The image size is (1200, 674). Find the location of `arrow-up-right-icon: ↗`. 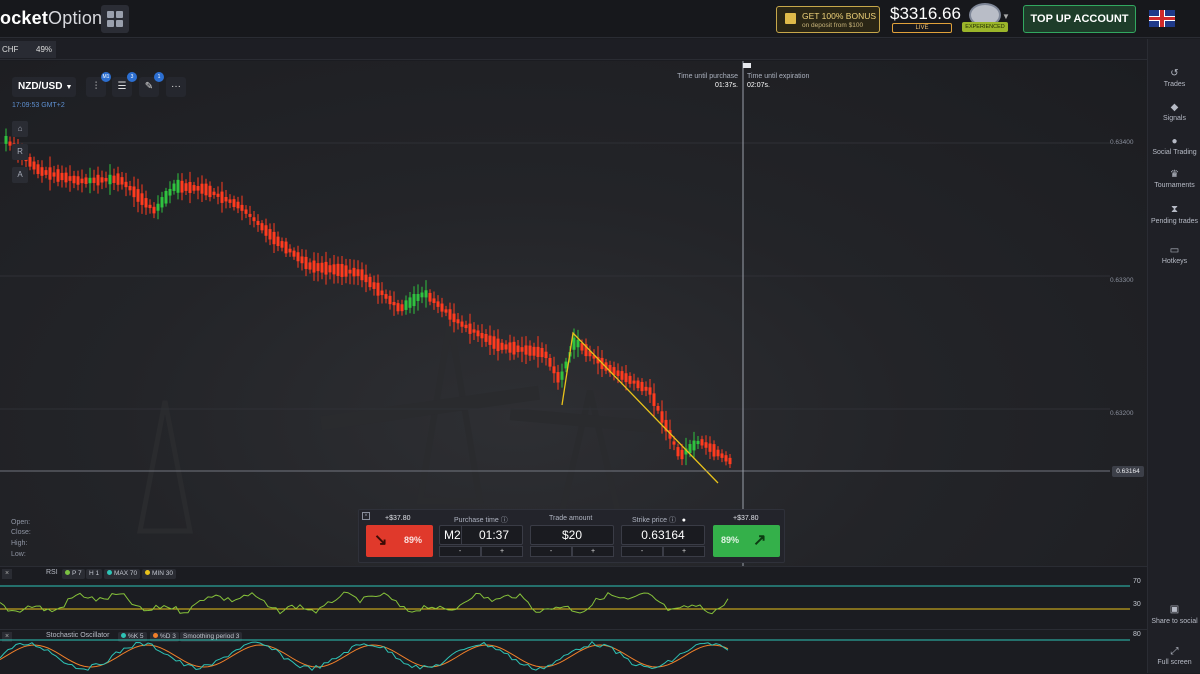

arrow-up-right-icon: ↗ is located at coordinates (760, 540).